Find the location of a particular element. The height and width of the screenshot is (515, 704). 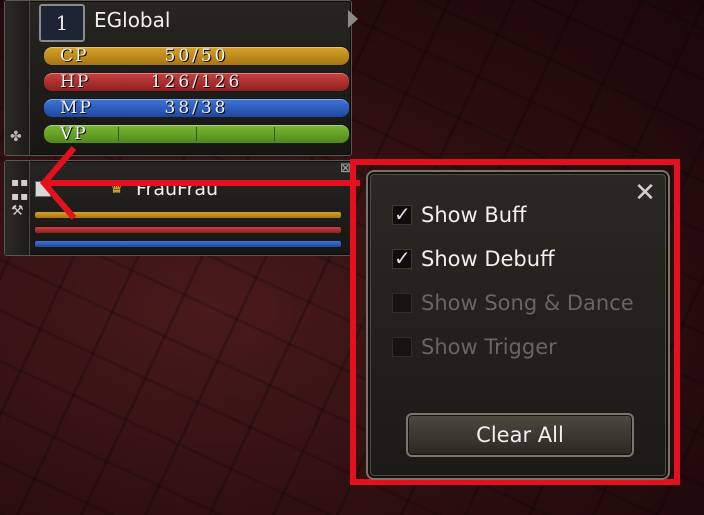

show-trigger-label: Show Trigger is located at coordinates (489, 347).